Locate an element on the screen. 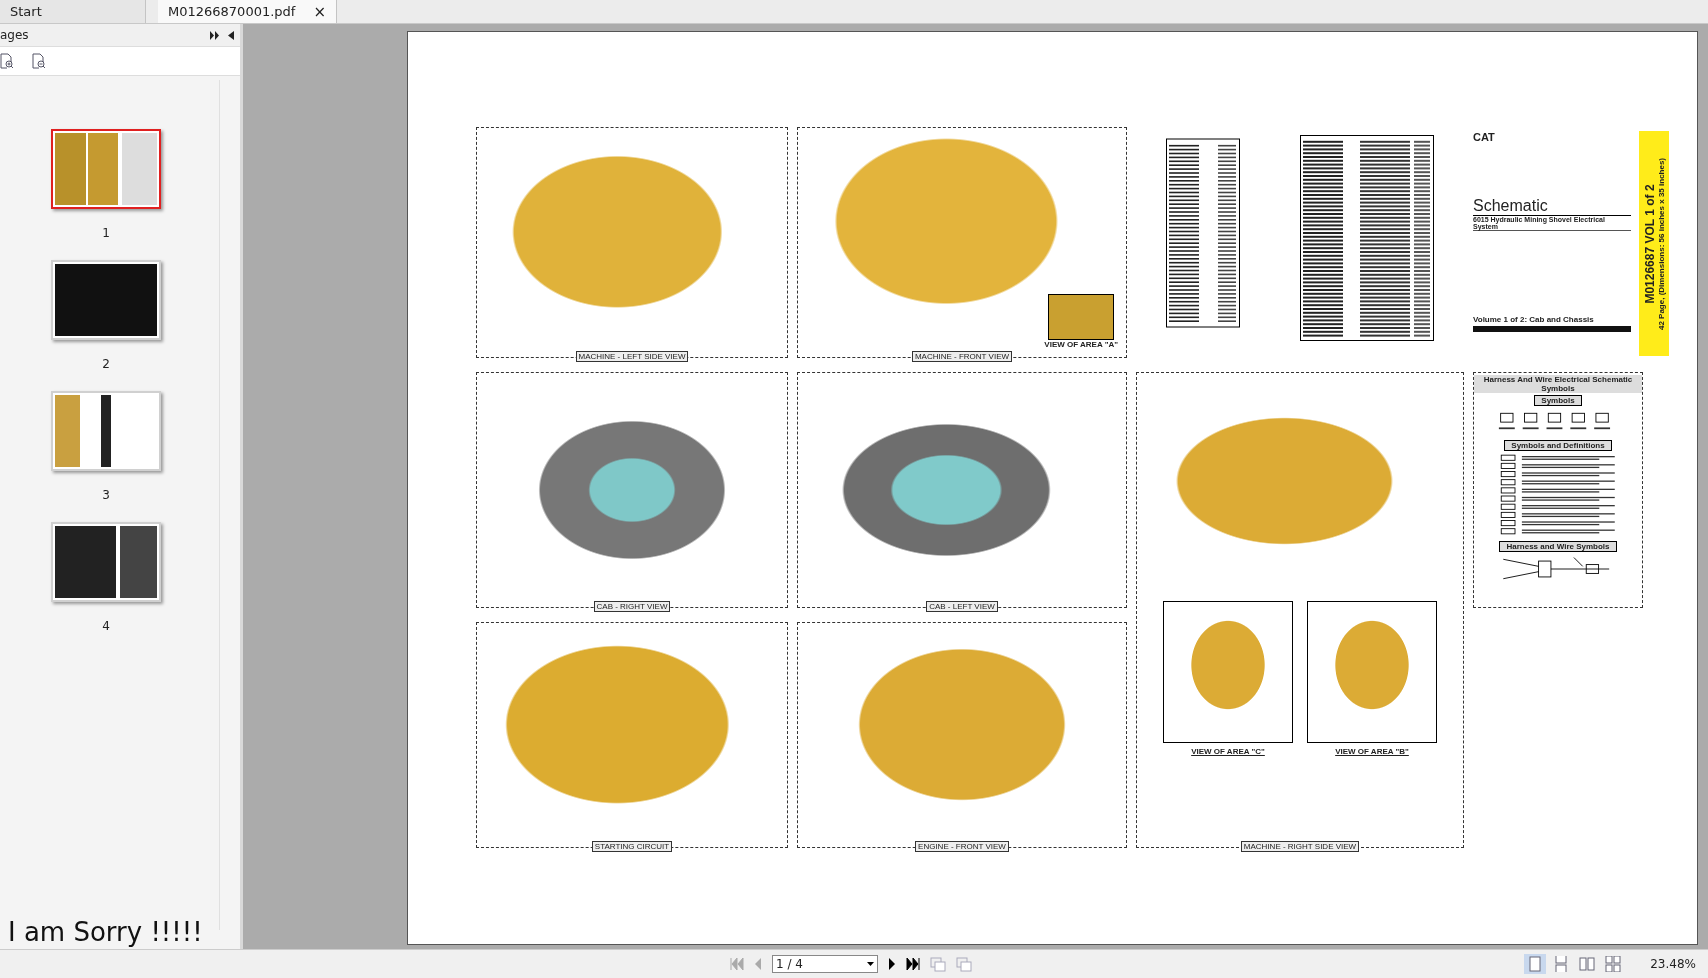 Image resolution: width=1708 pixels, height=978 pixels. inset-caption: VIEW OF AREA "A" is located at coordinates (1081, 344).